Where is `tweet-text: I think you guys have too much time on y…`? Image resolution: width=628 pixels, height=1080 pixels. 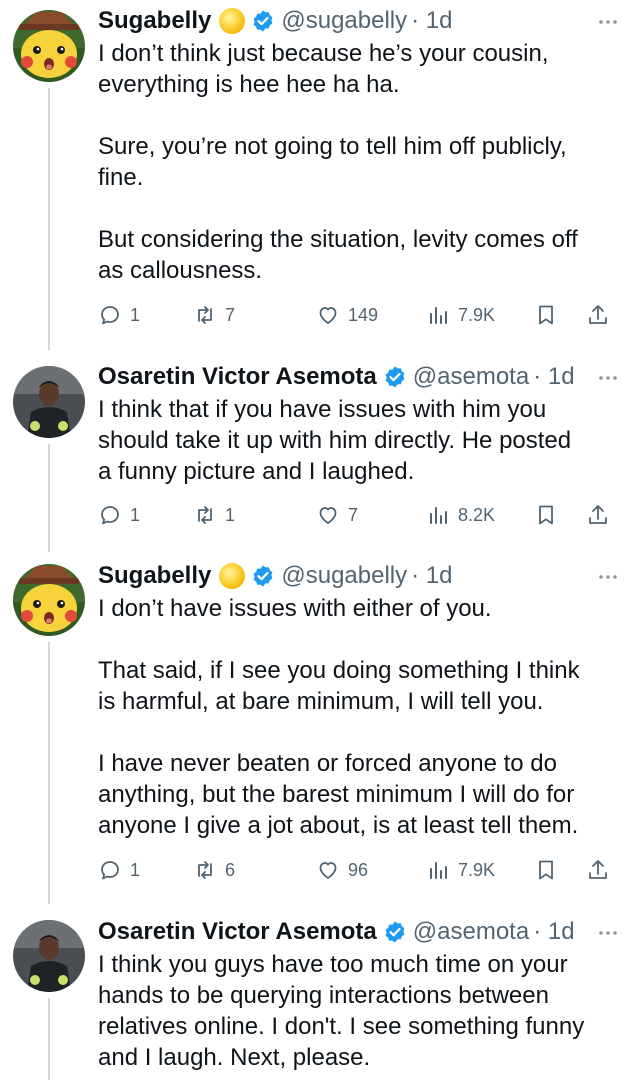
tweet-text: I think you guys have too much time on y… is located at coordinates (341, 1011).